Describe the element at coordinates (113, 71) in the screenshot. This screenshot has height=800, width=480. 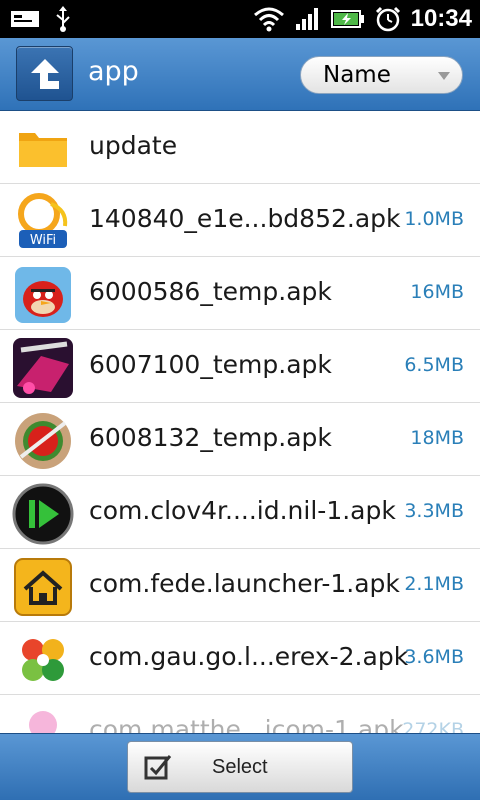
I see `current-folder-title: app` at that location.